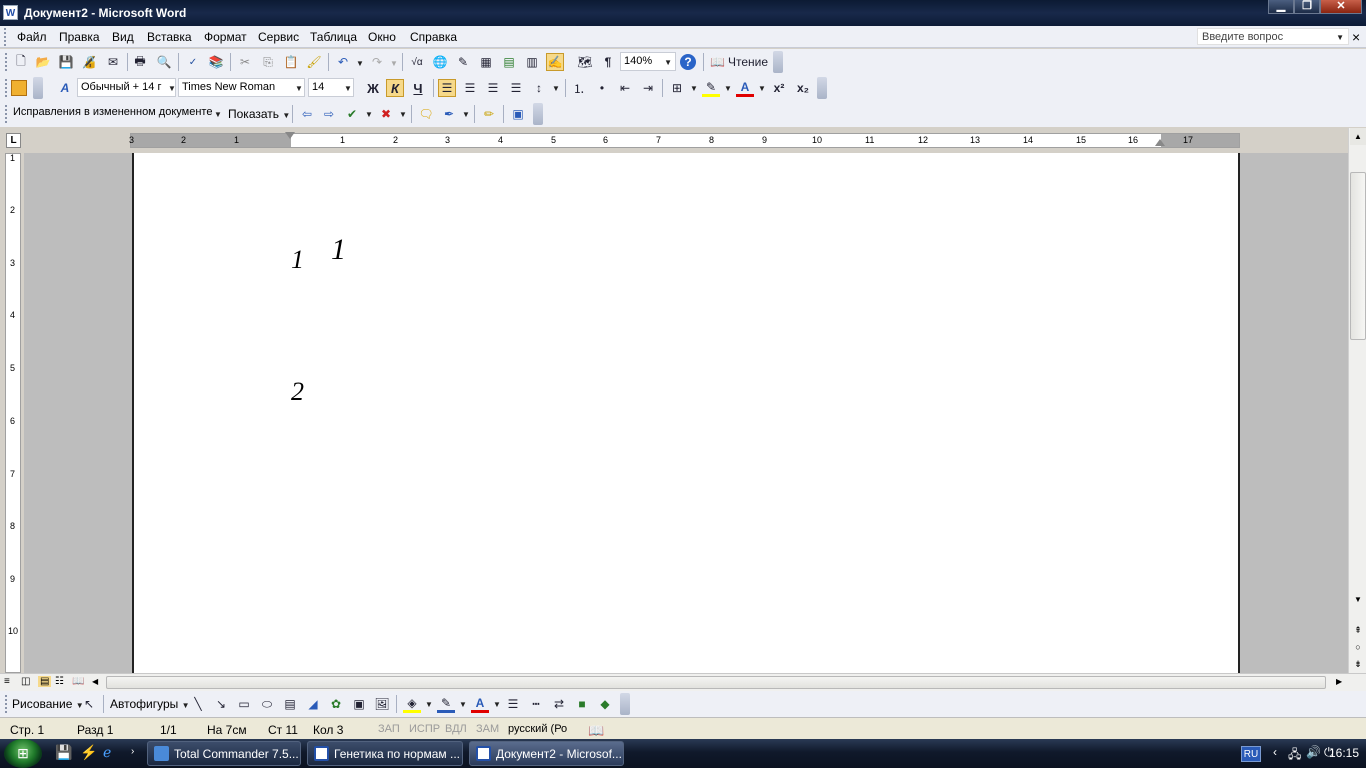 The image size is (1366, 768). What do you see at coordinates (32, 37) in the screenshot?
I see `menu-file: Файл` at bounding box center [32, 37].